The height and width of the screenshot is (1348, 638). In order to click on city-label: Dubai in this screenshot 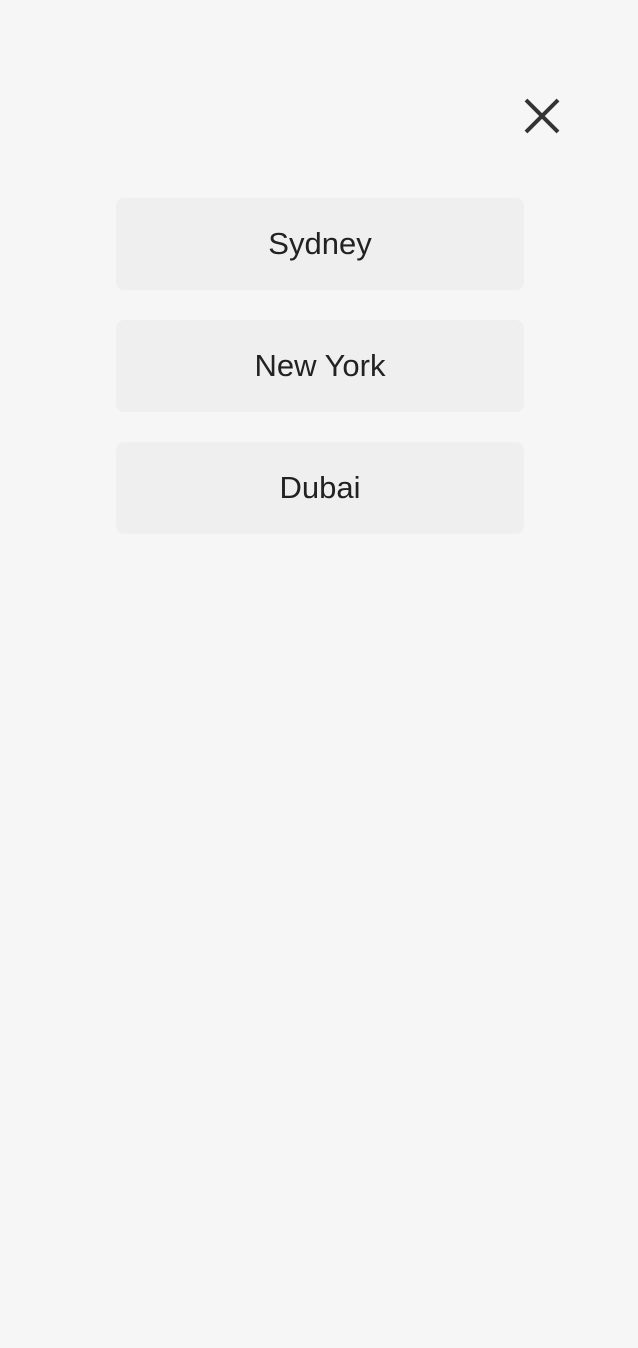, I will do `click(320, 487)`.